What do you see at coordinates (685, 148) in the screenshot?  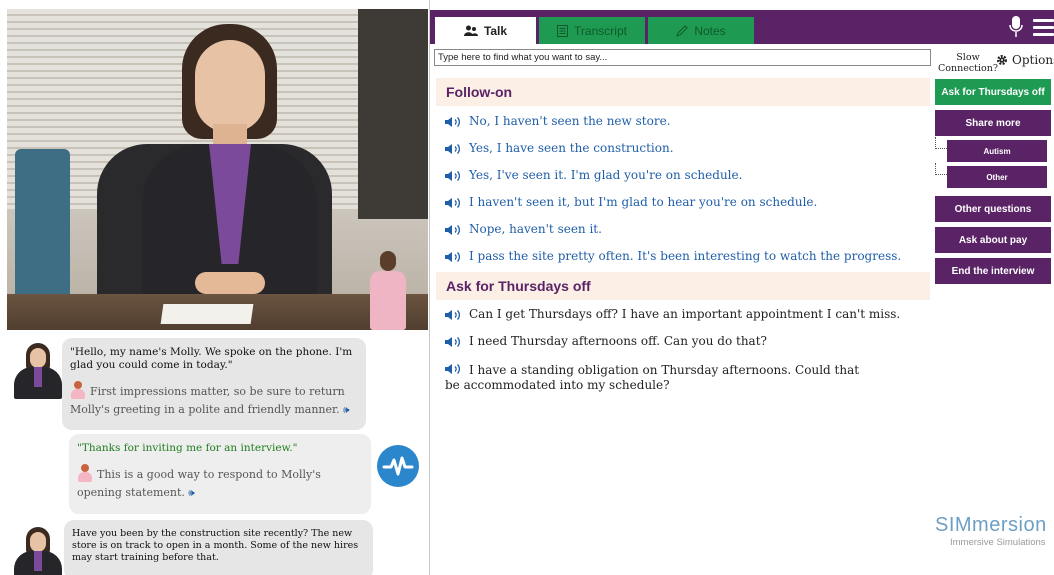 I see `response-option: Yes, I have seen the construction.` at bounding box center [685, 148].